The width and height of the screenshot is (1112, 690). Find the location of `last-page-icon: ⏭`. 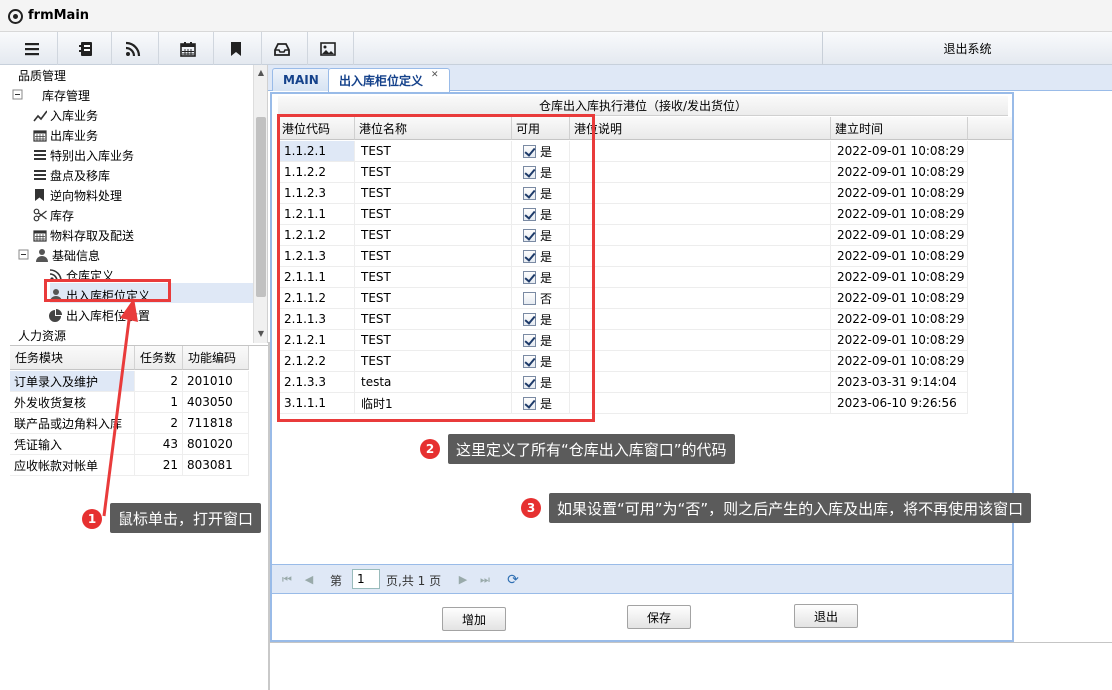

last-page-icon: ⏭ is located at coordinates (485, 580).